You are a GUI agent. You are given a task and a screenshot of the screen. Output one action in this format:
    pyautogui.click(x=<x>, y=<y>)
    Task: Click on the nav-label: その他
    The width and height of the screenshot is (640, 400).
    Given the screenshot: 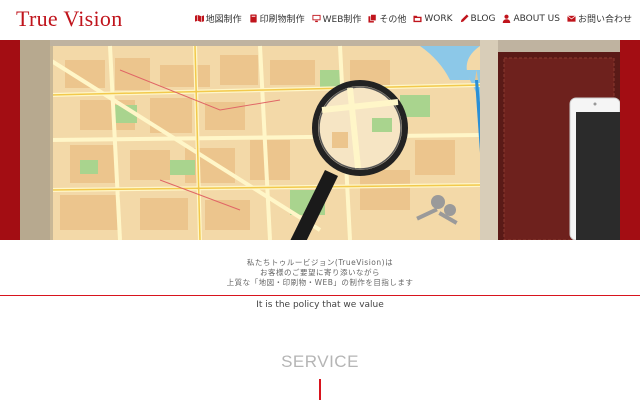 What is the action you would take?
    pyautogui.click(x=393, y=20)
    